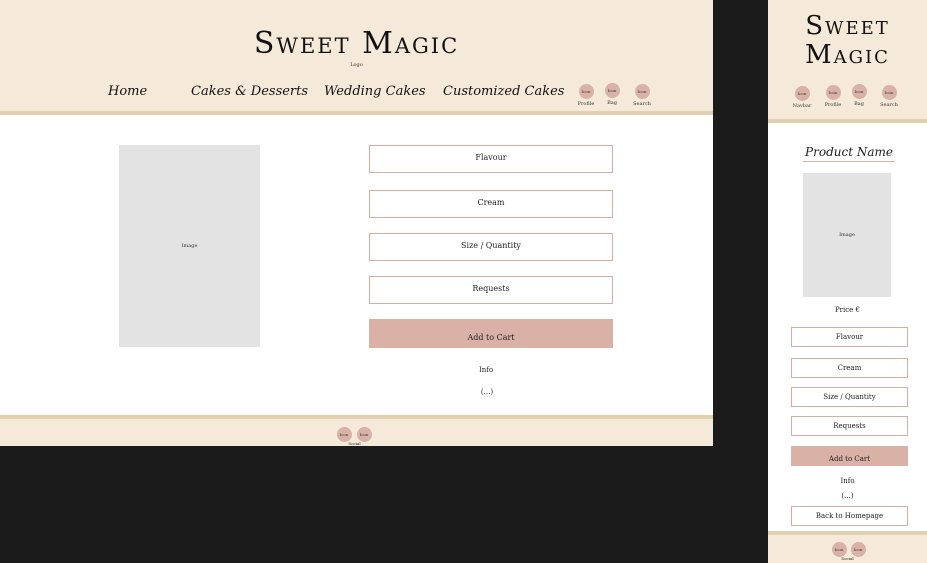  Describe the element at coordinates (847, 41) in the screenshot. I see `brand-logo-mobile: Sweet Magic` at that location.